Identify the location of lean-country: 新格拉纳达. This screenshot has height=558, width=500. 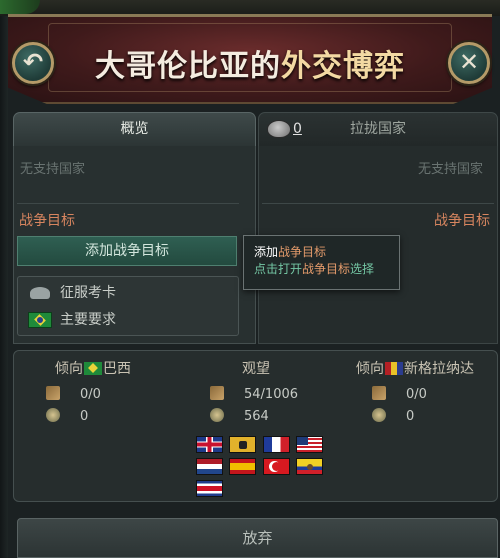
(439, 369).